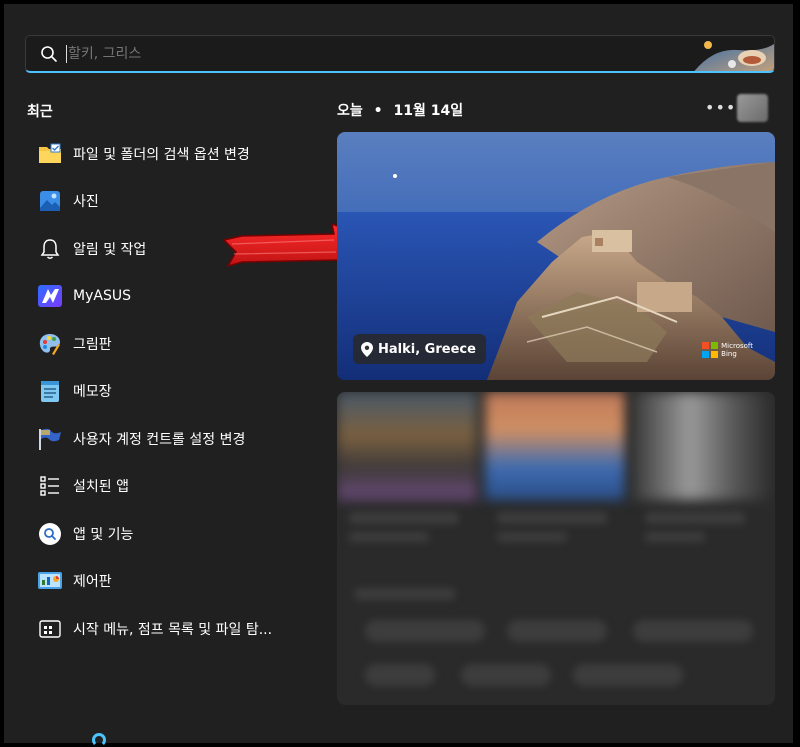  Describe the element at coordinates (103, 534) in the screenshot. I see `recent-item-label: 앱 및 기능` at that location.